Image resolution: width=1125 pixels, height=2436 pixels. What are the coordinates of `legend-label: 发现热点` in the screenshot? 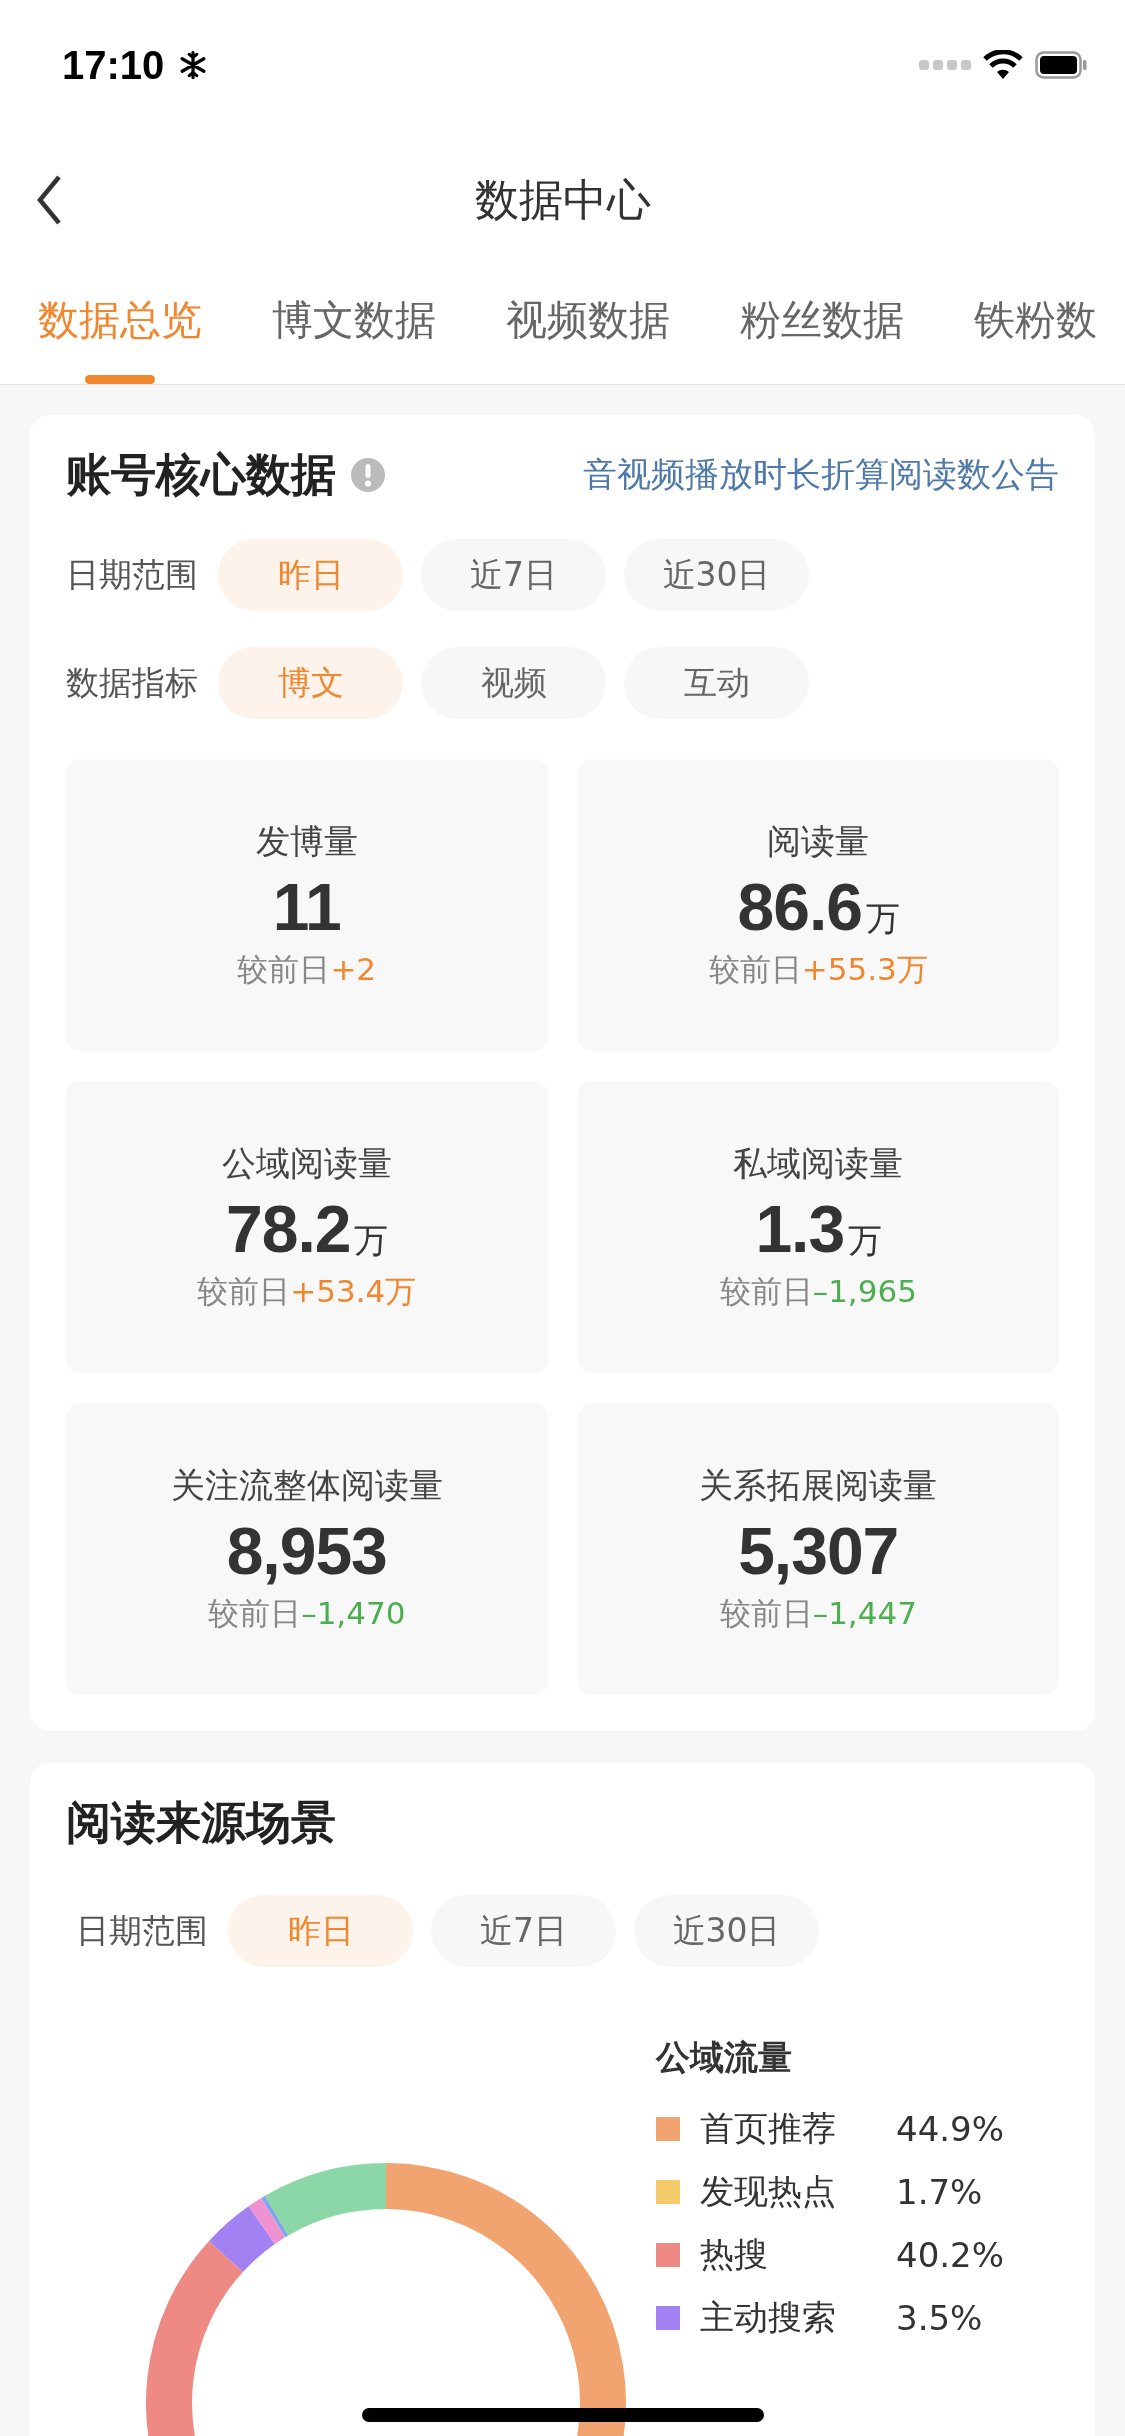 It's located at (768, 2191).